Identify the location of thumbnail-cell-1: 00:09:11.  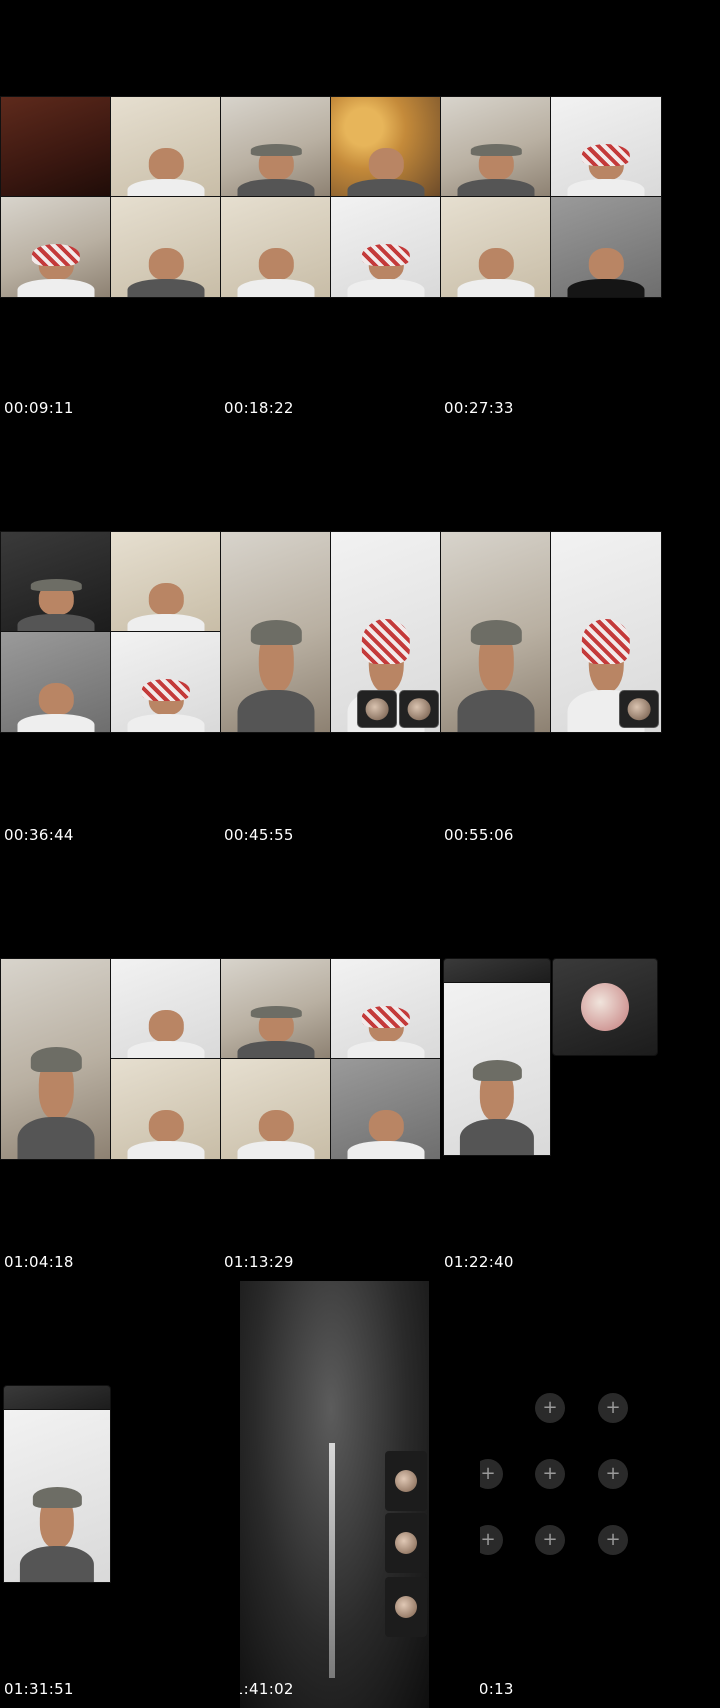
(120, 213).